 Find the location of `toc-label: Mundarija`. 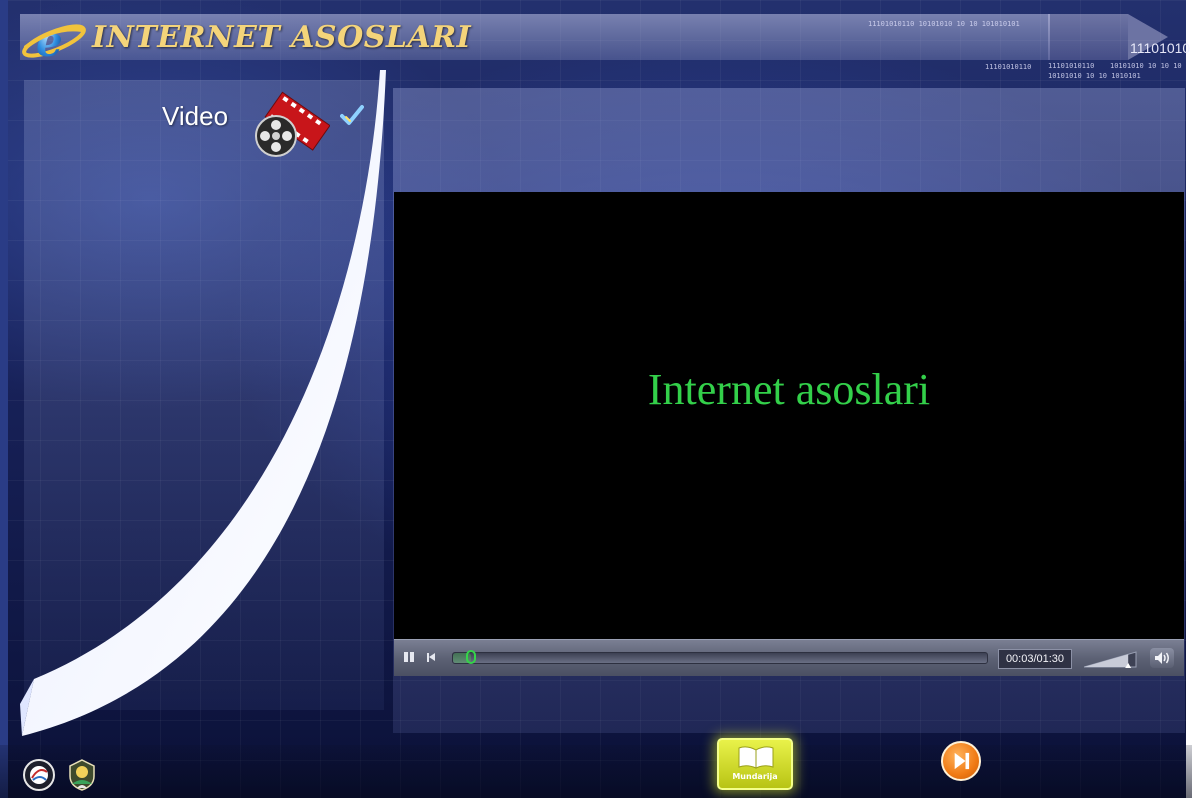

toc-label: Mundarija is located at coordinates (755, 776).